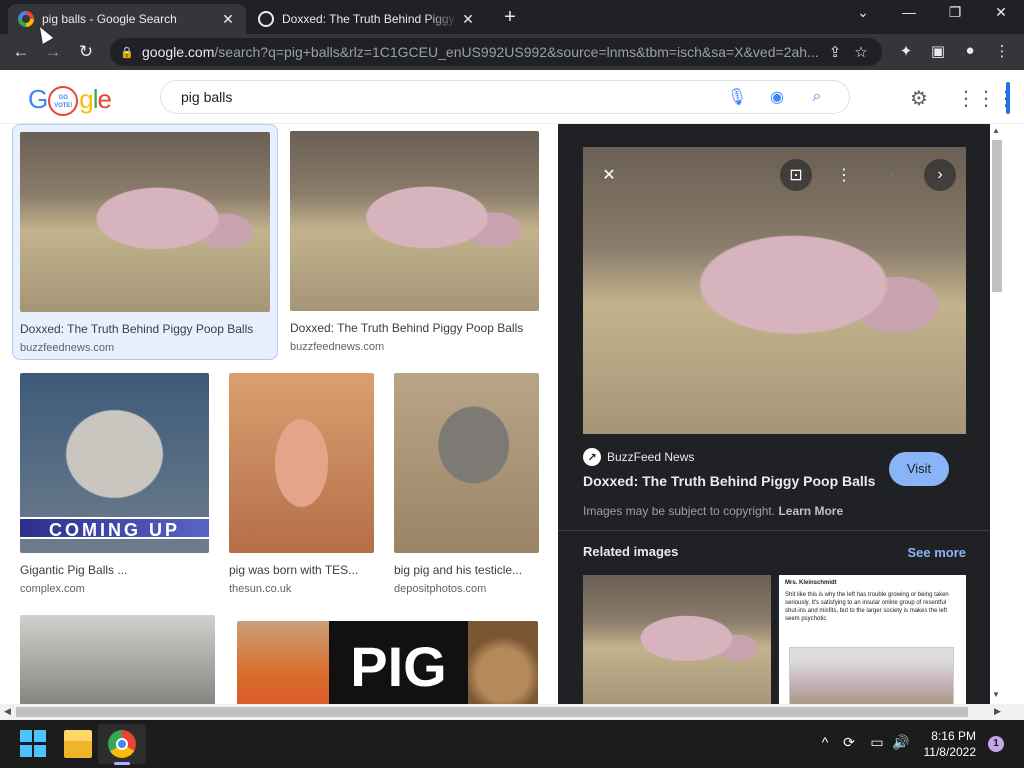 This screenshot has height=768, width=1024. What do you see at coordinates (877, 742) in the screenshot?
I see `network-icon: ▭` at bounding box center [877, 742].